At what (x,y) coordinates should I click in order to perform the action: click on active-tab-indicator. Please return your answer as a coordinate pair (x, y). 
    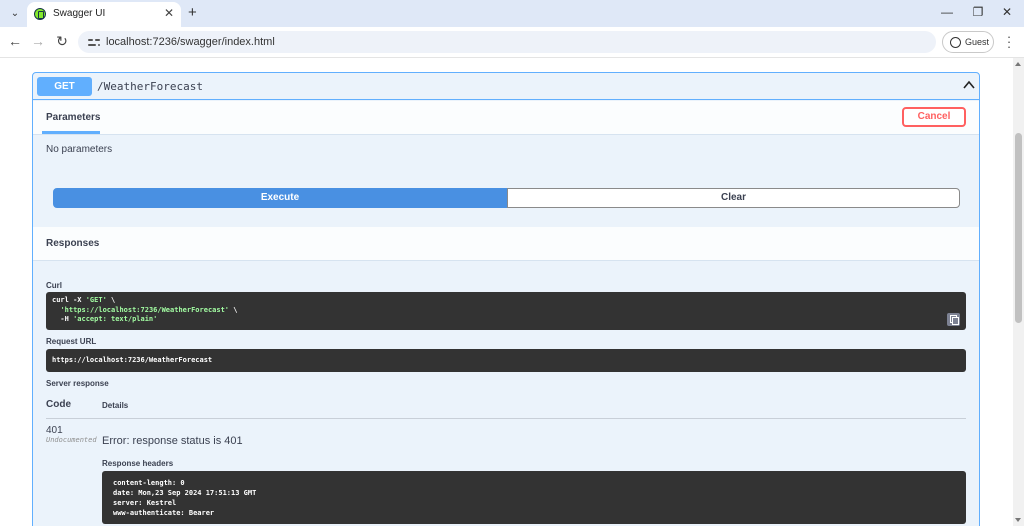
    Looking at the image, I should click on (71, 132).